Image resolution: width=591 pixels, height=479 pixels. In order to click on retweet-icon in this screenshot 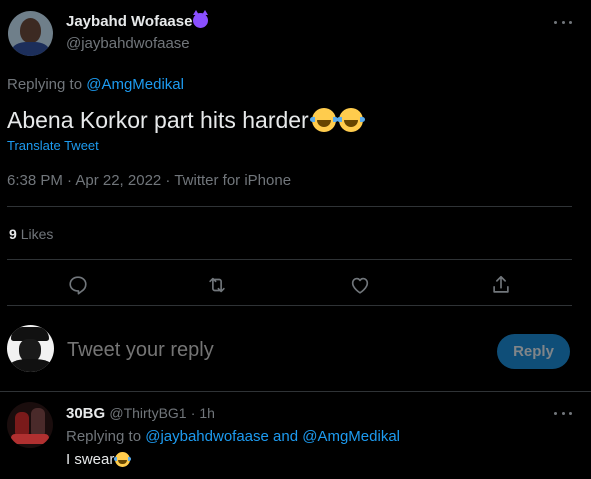, I will do `click(217, 285)`.